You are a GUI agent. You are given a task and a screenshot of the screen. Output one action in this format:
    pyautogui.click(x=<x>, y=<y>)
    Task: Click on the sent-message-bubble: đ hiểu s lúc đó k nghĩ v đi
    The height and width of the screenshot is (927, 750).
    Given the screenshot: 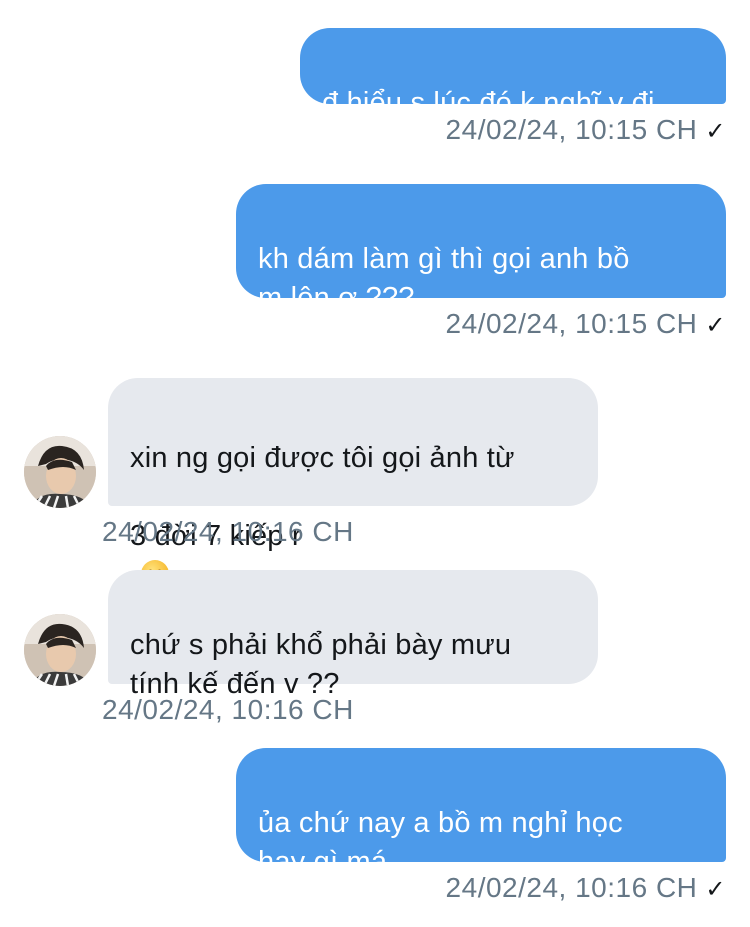 What is the action you would take?
    pyautogui.click(x=513, y=73)
    